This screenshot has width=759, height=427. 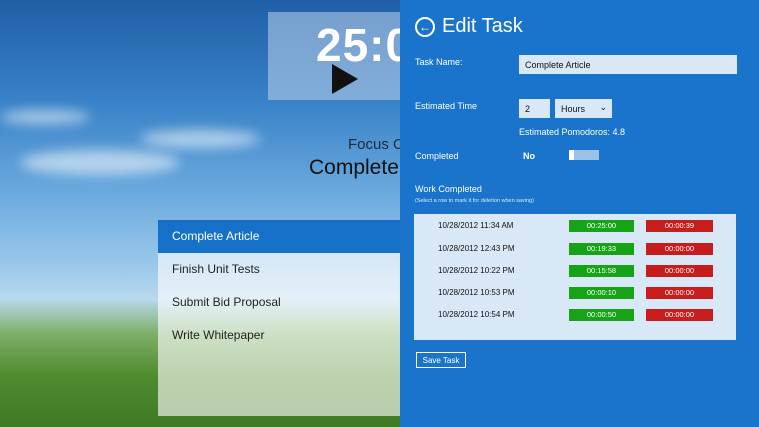 I want to click on work-duration-badge: 00:00:10, so click(x=601, y=293).